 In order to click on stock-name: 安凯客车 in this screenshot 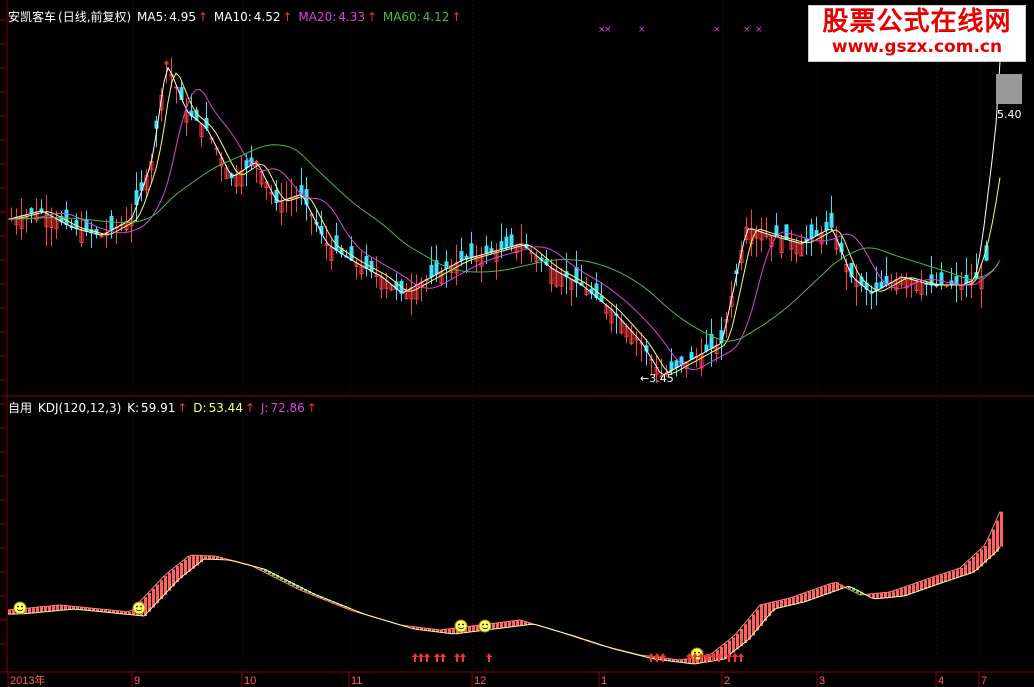, I will do `click(32, 17)`.